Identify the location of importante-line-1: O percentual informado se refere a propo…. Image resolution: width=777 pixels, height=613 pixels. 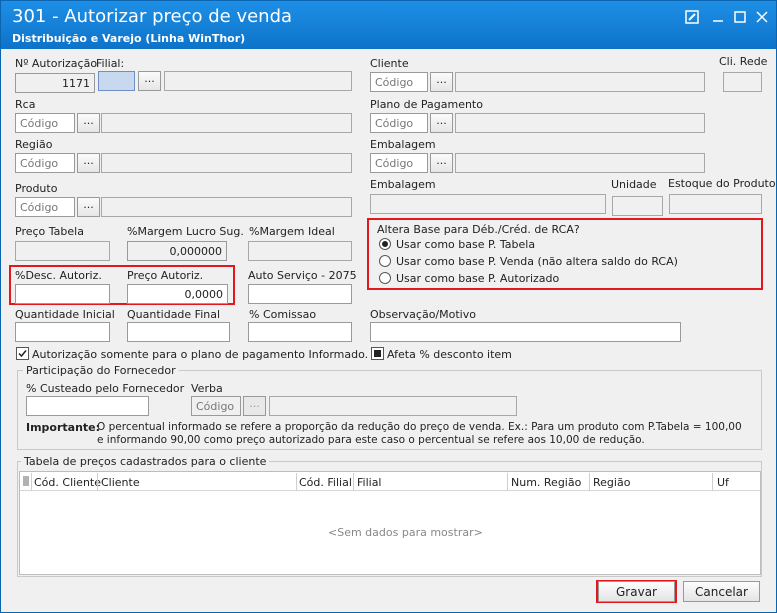
(419, 427).